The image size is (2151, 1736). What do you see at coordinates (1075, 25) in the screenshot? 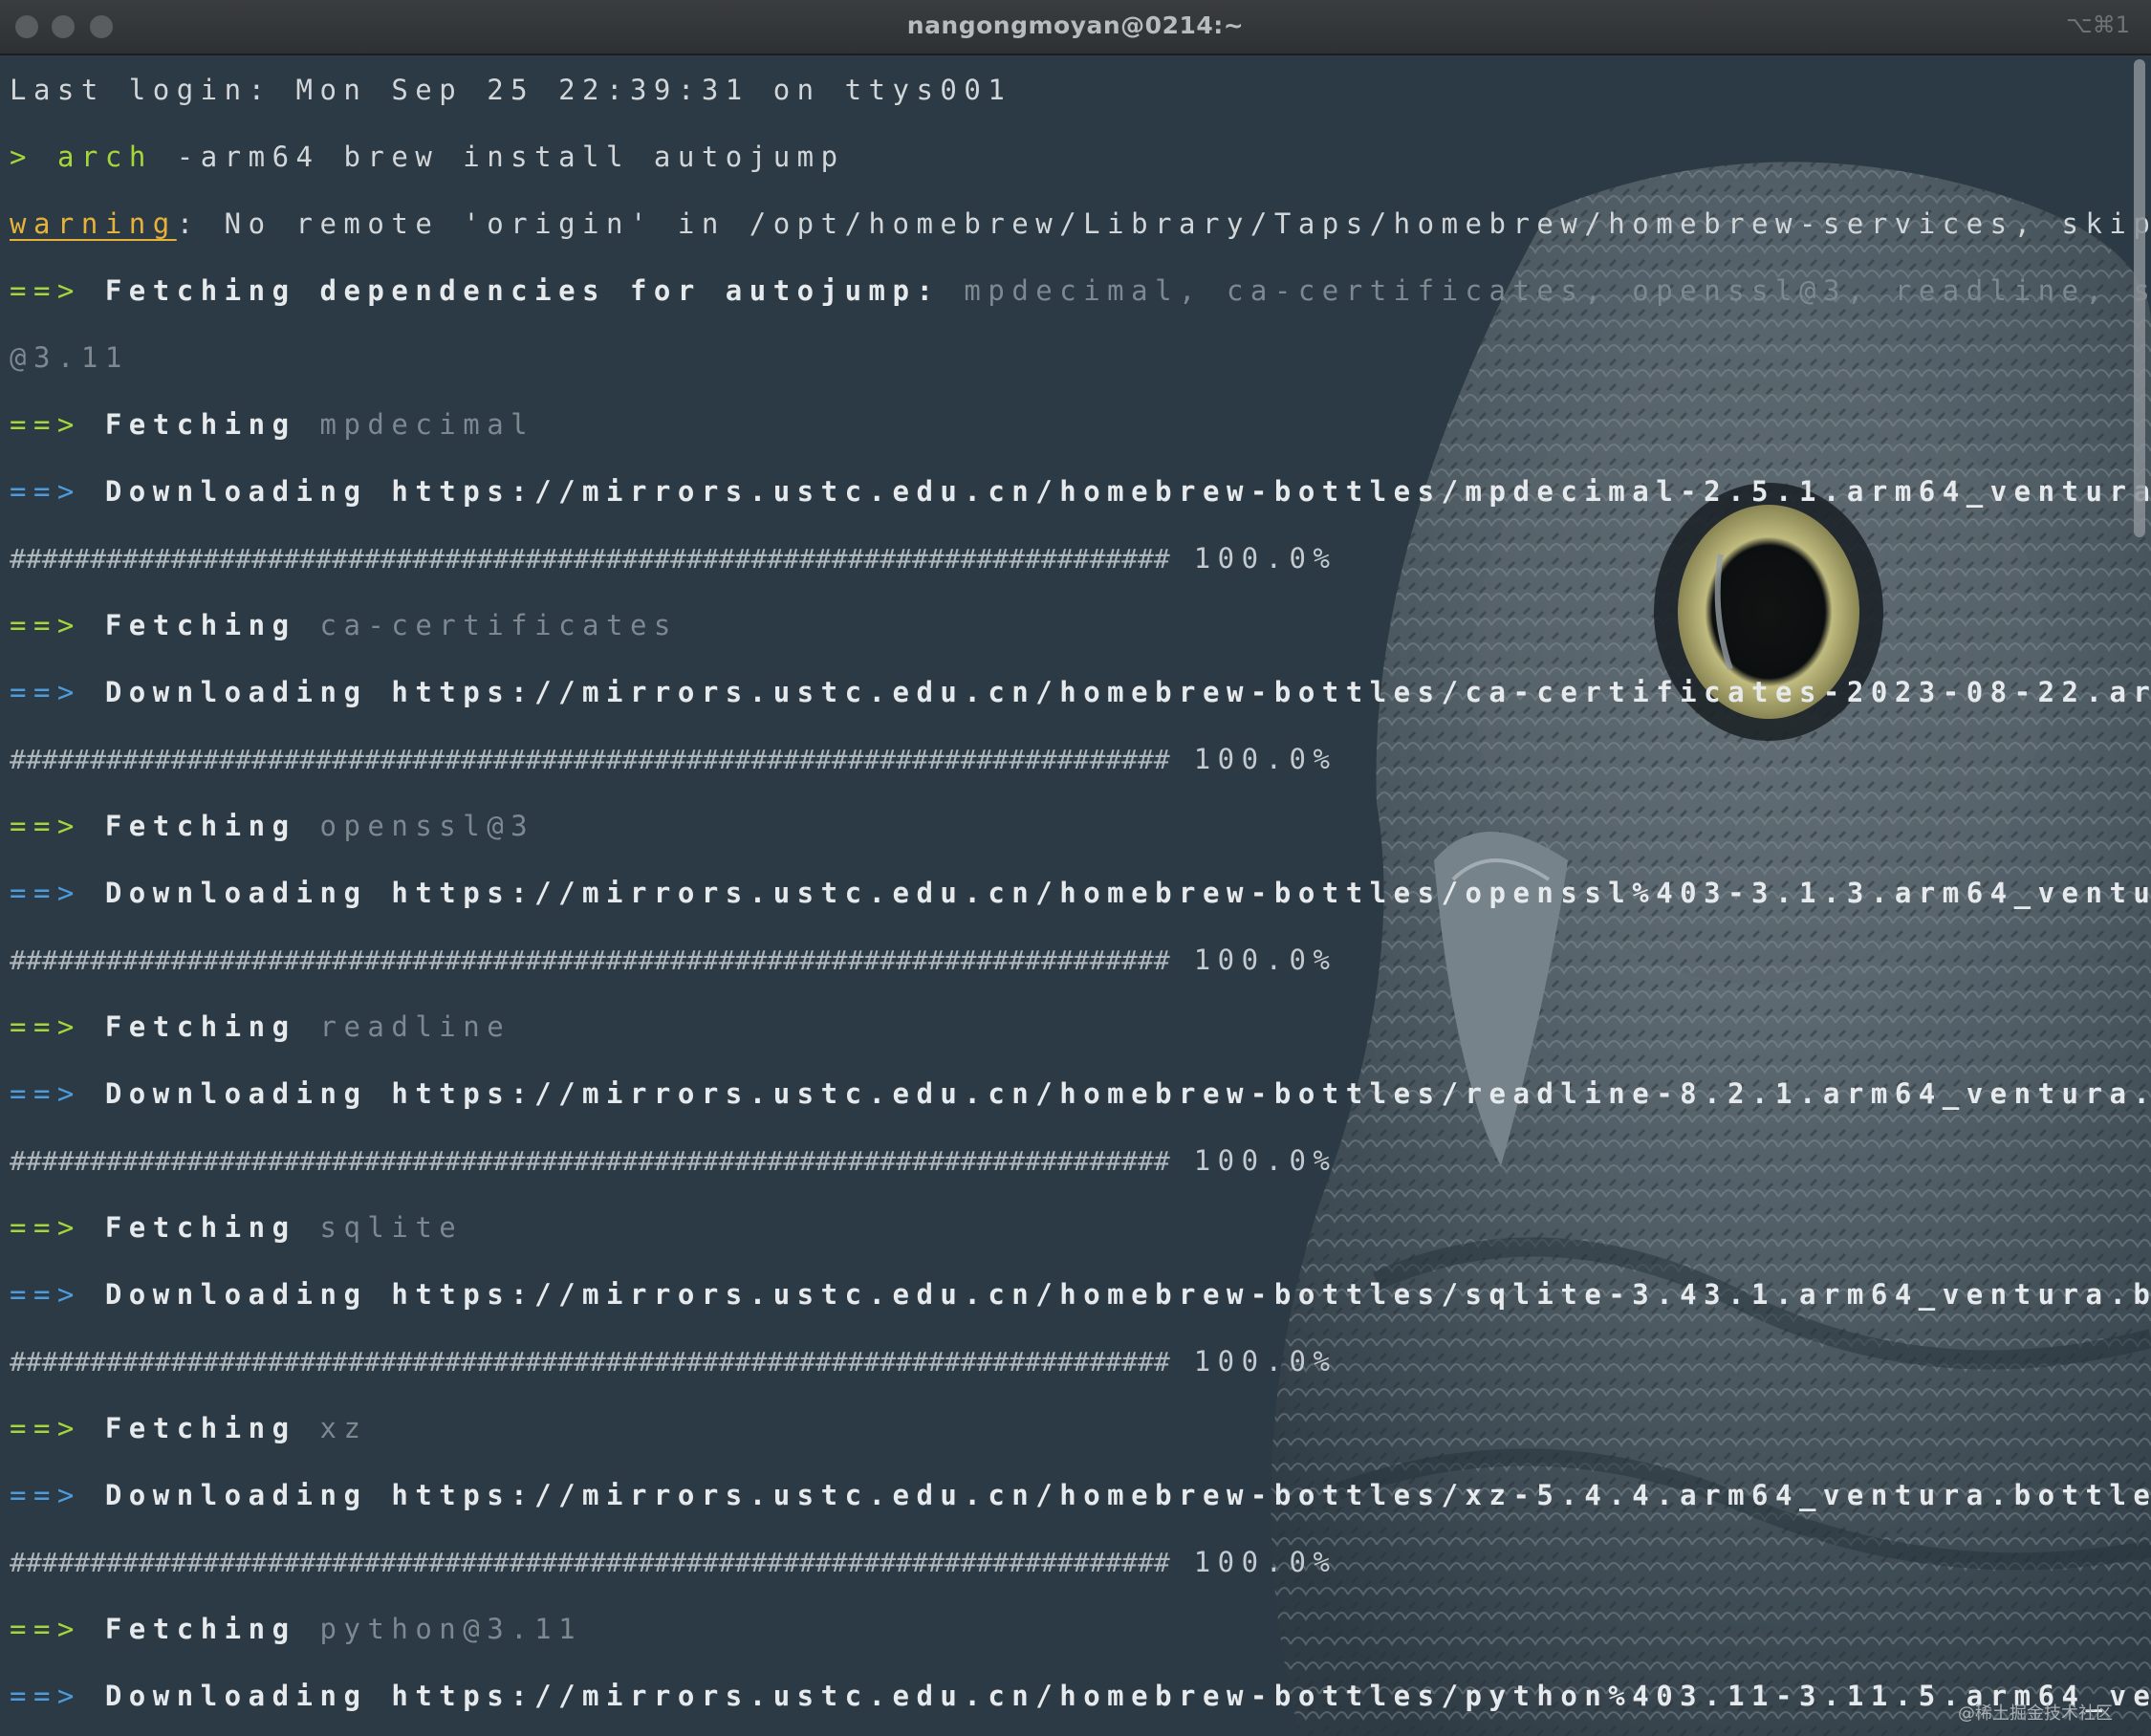
I see `window-title: nangongmoyan@0214:~` at bounding box center [1075, 25].